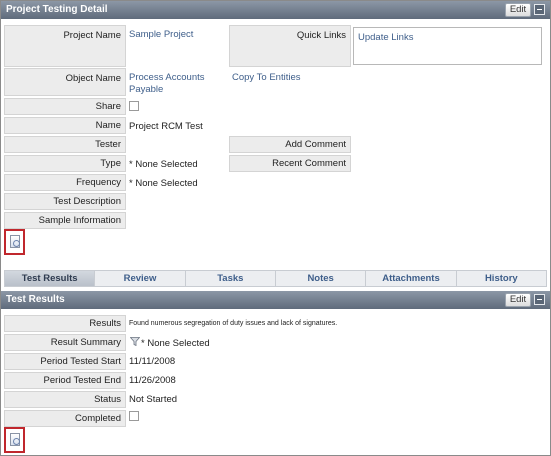  What do you see at coordinates (231, 278) in the screenshot?
I see `tab-tasks: Tasks` at bounding box center [231, 278].